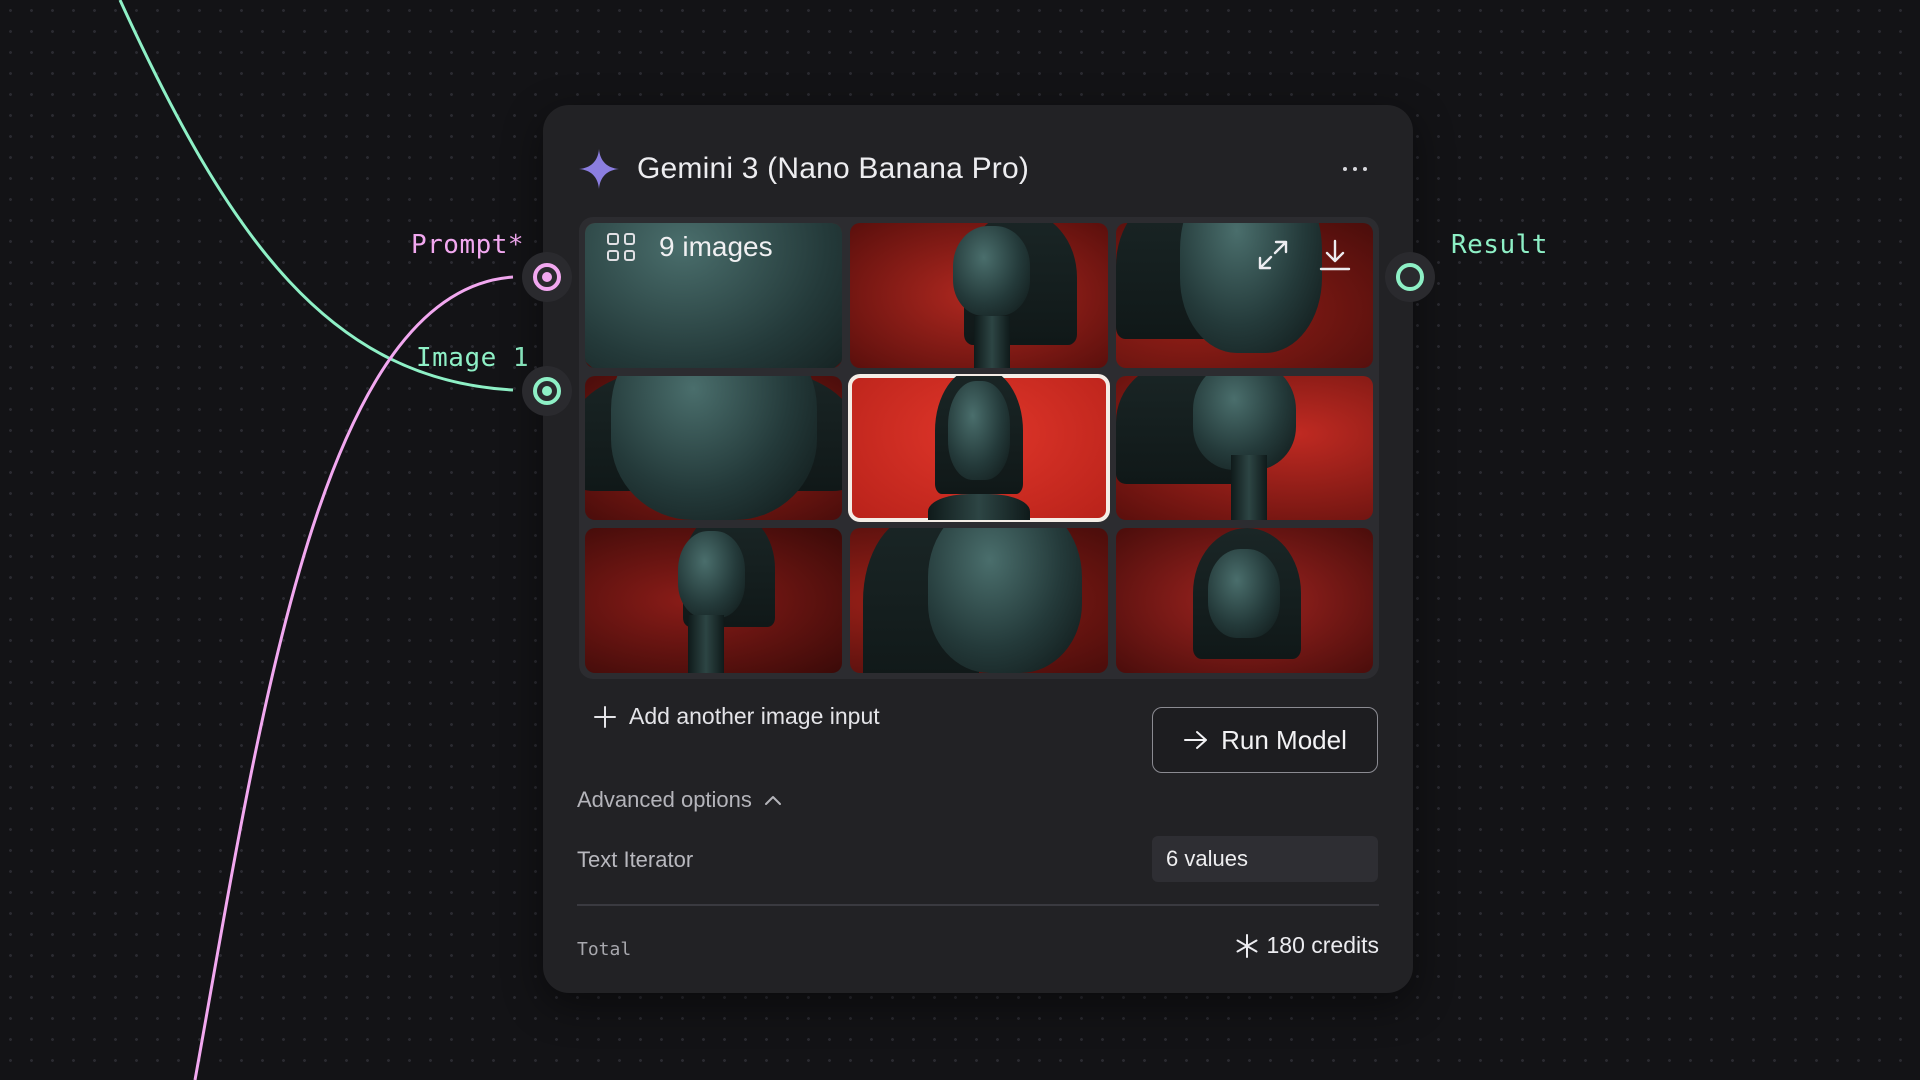  I want to click on prompt-port-label: Prompt*, so click(468, 245).